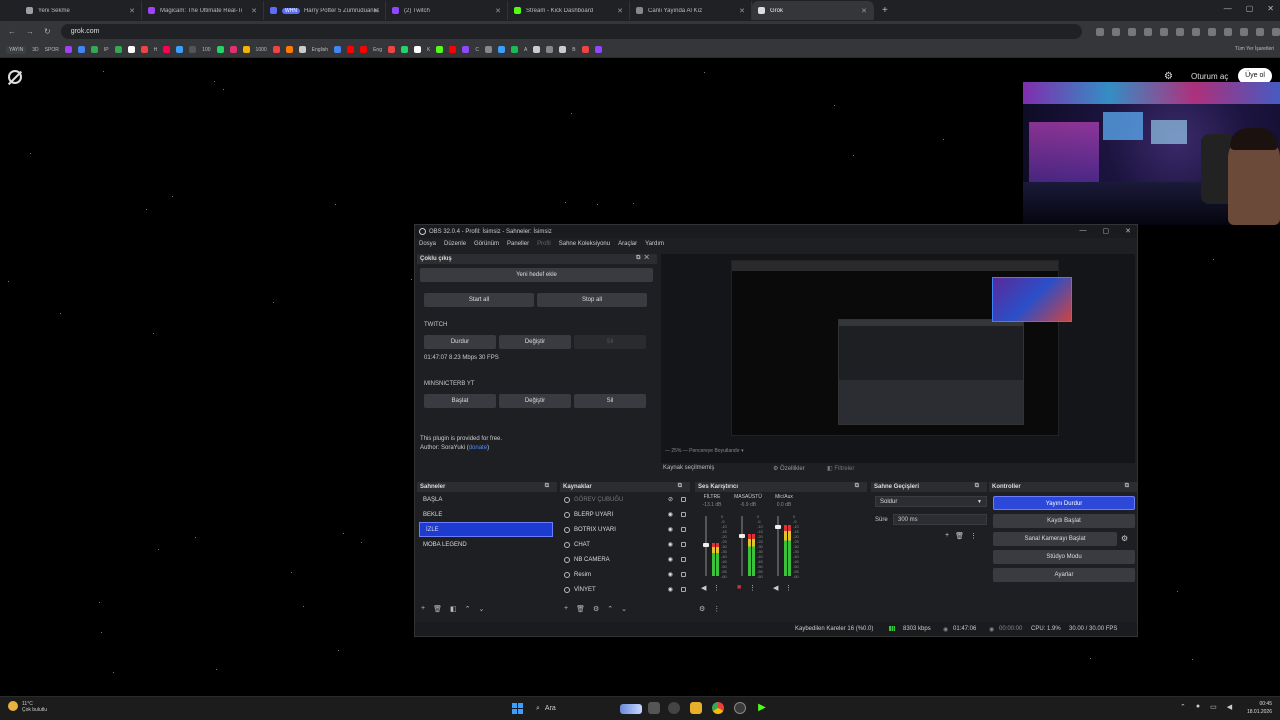  What do you see at coordinates (840, 468) in the screenshot?
I see `filters-button: ◧ Filtreler` at bounding box center [840, 468].